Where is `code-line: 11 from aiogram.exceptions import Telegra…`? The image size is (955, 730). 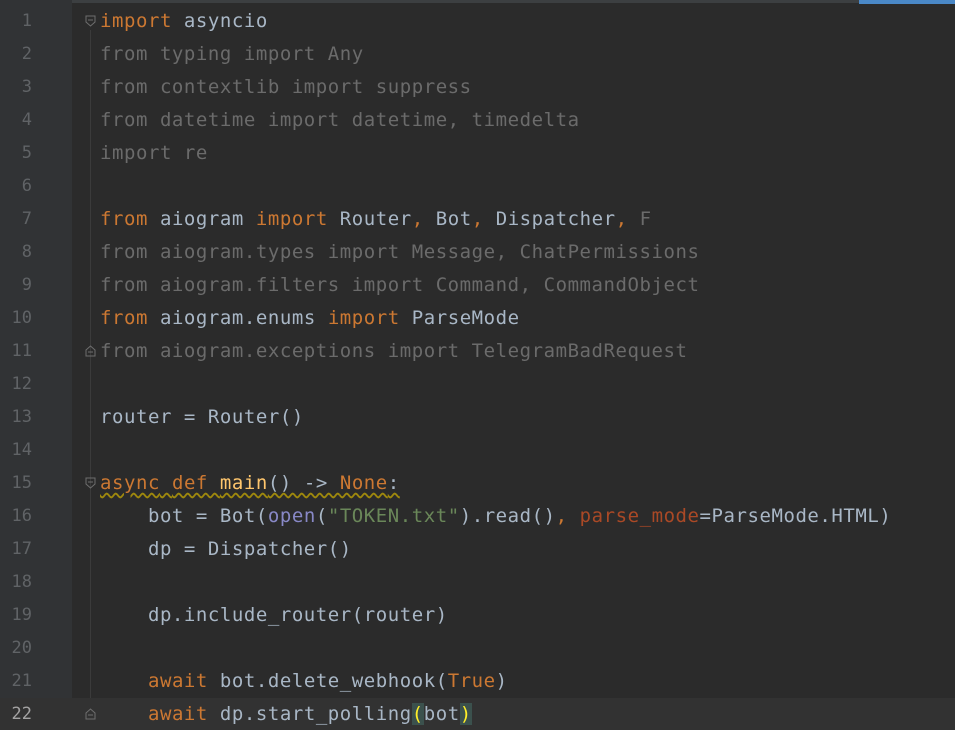
code-line: 11 from aiogram.exceptions import Telegra… is located at coordinates (477, 351).